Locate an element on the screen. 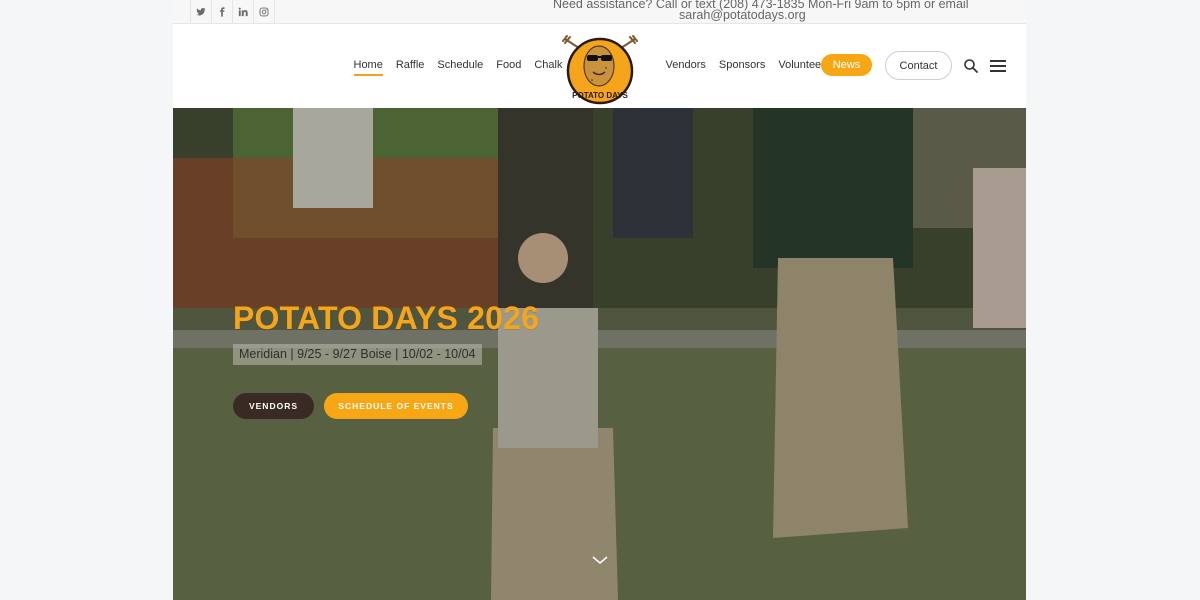 The width and height of the screenshot is (1200, 600). news-button: News is located at coordinates (846, 65).